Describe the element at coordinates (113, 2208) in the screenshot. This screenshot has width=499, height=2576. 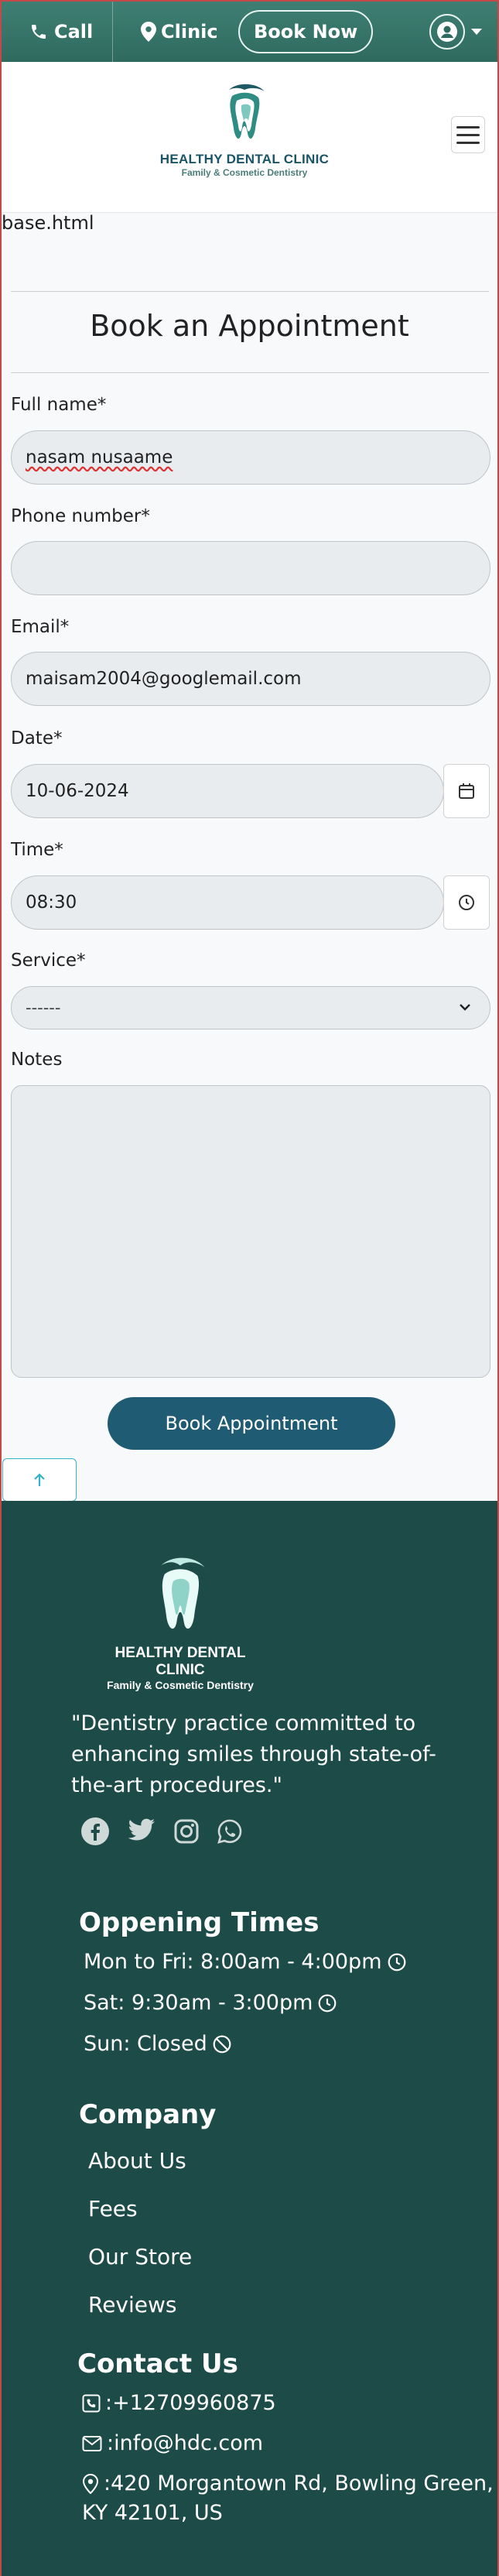
I see `footer-link-fees: Fees` at that location.